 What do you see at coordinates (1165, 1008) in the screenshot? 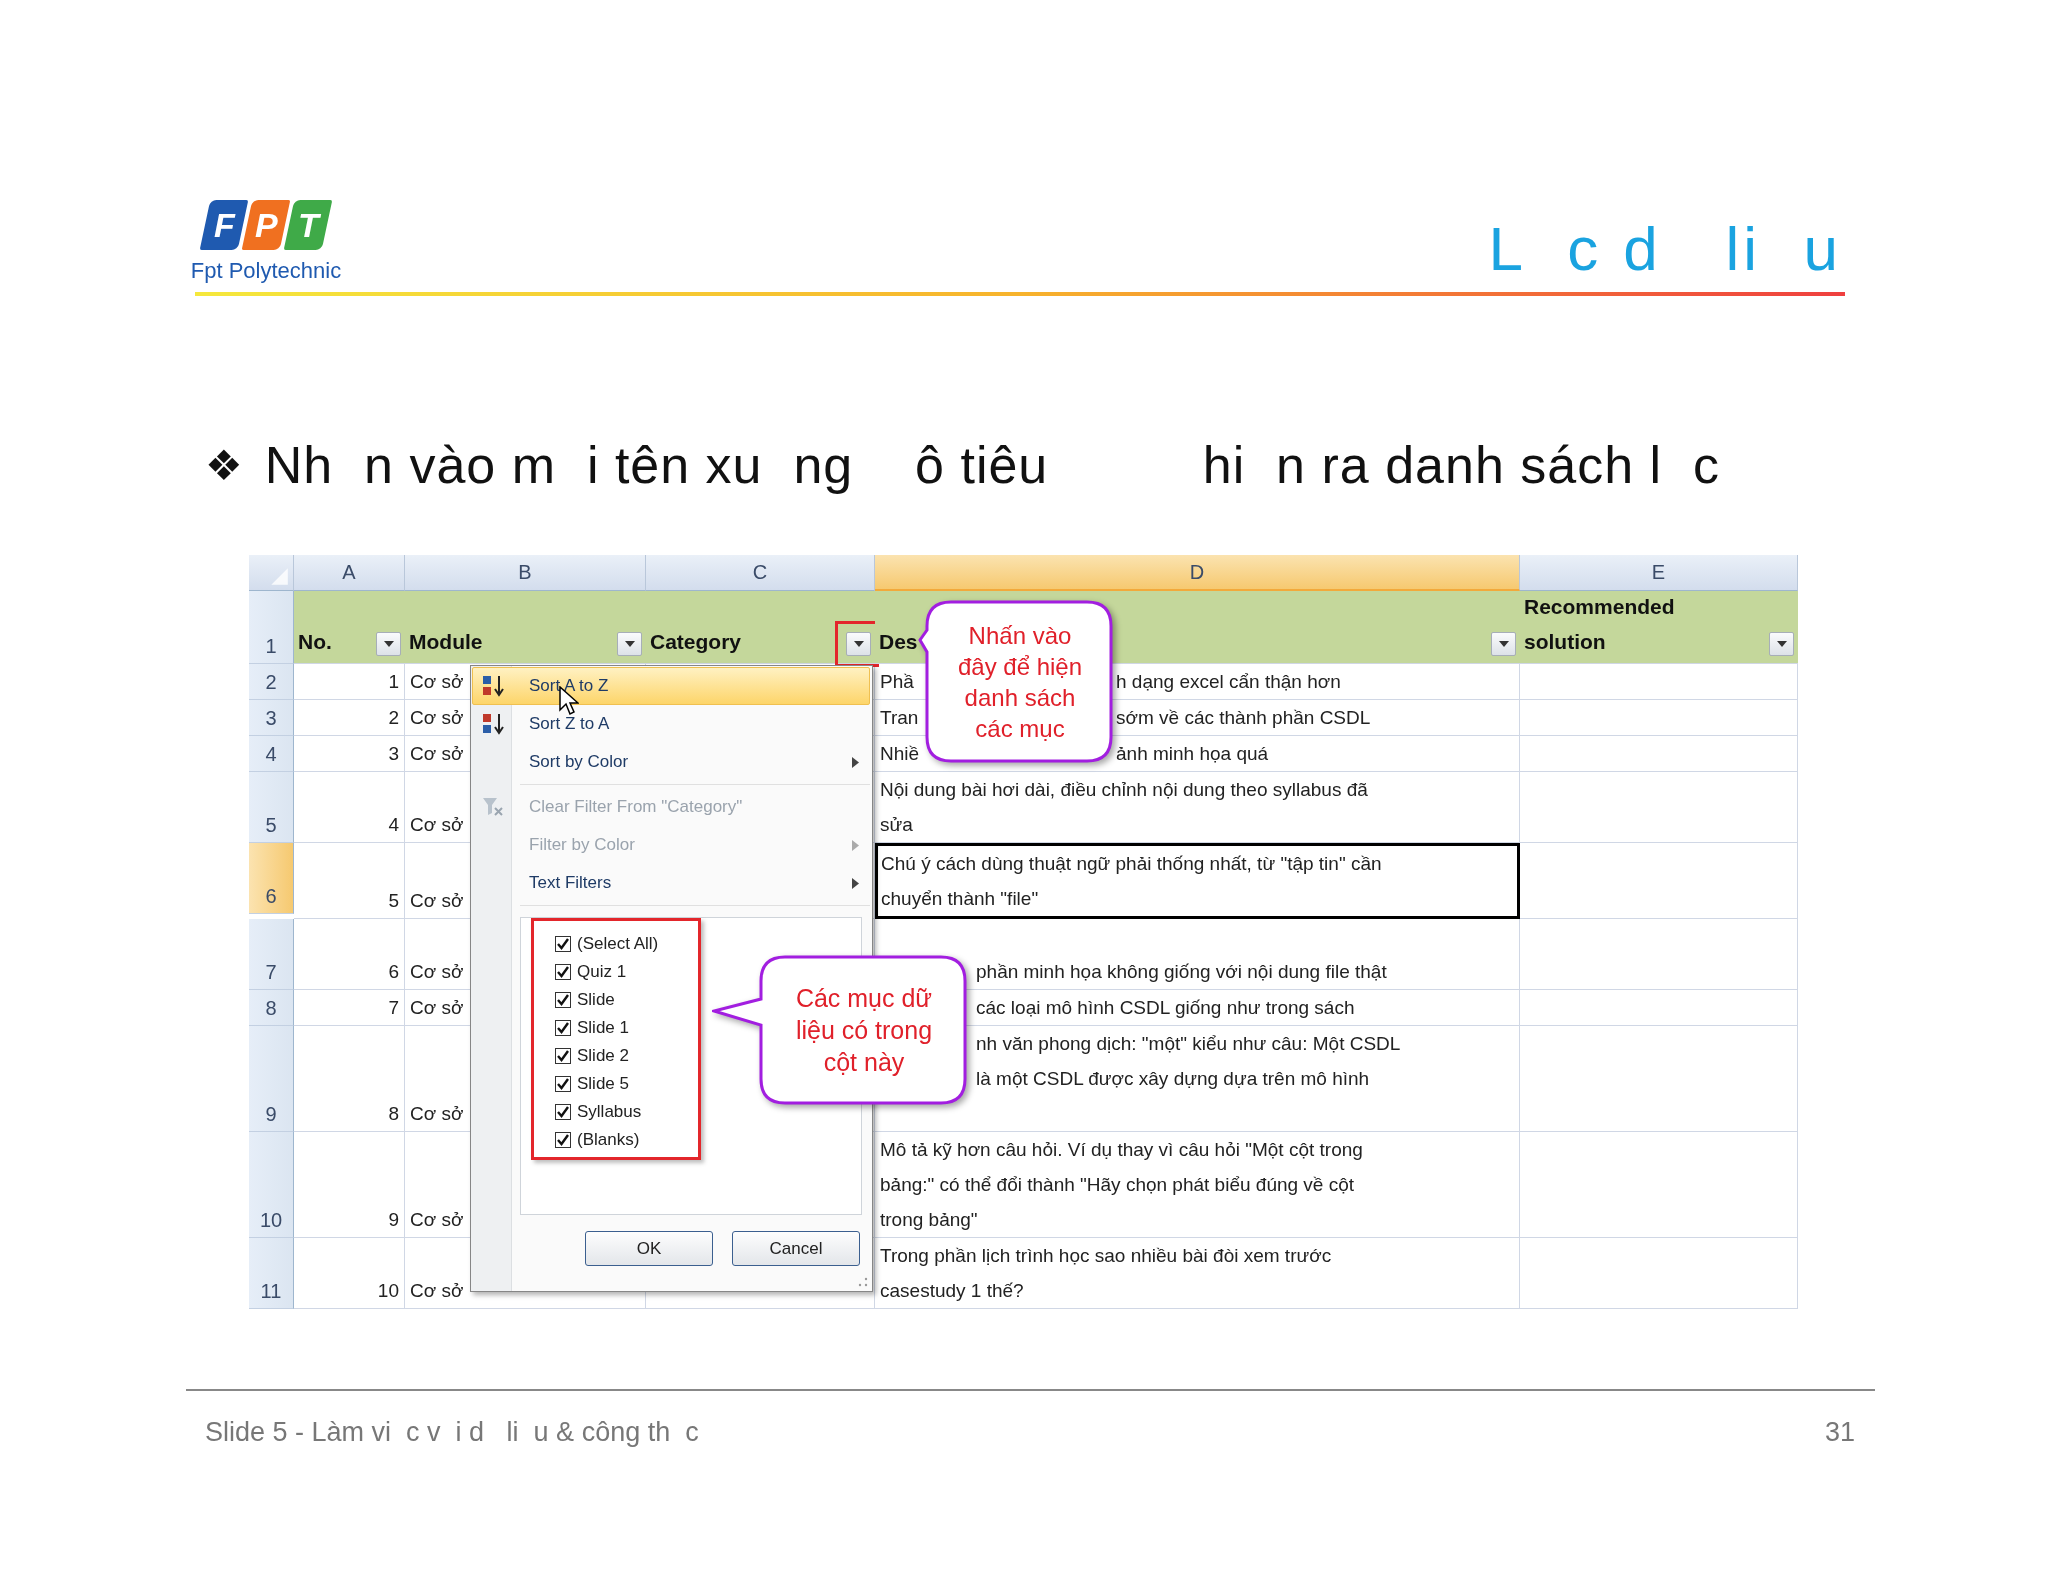
I see `cell-text: các loại mô hình CSDL giống như trong sách` at bounding box center [1165, 1008].